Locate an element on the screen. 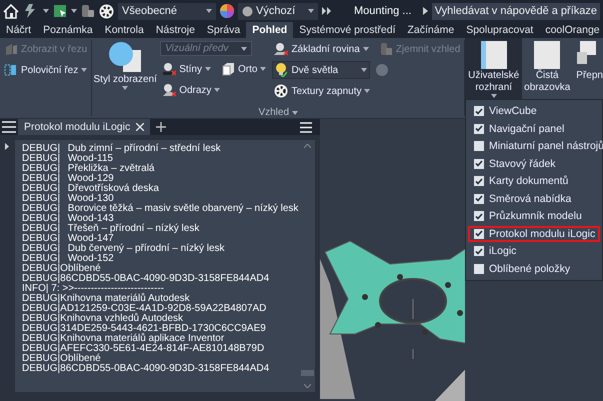 Image resolution: width=603 pixels, height=401 pixels. visual-style-button: Styl zobrazení is located at coordinates (125, 72).